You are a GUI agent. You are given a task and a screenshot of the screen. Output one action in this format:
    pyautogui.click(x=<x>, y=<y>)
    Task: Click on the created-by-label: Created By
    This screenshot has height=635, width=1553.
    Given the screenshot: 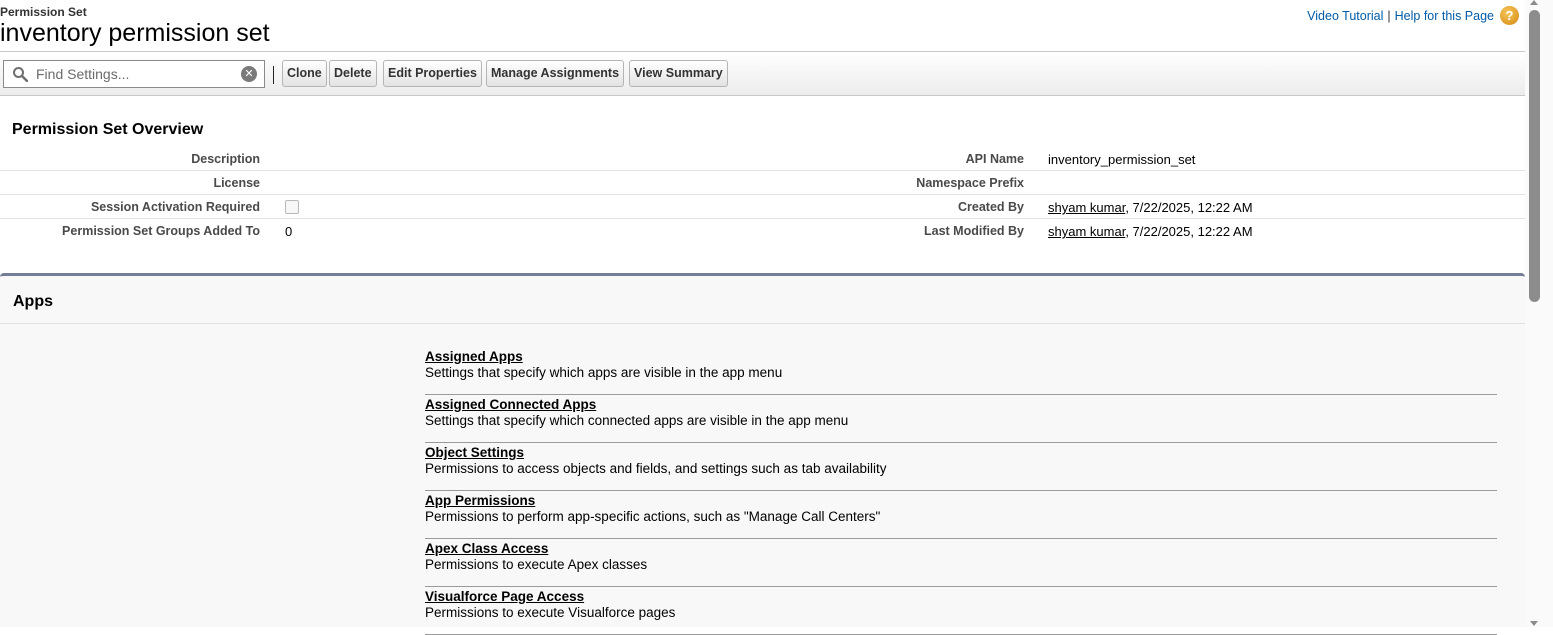 What is the action you would take?
    pyautogui.click(x=991, y=207)
    